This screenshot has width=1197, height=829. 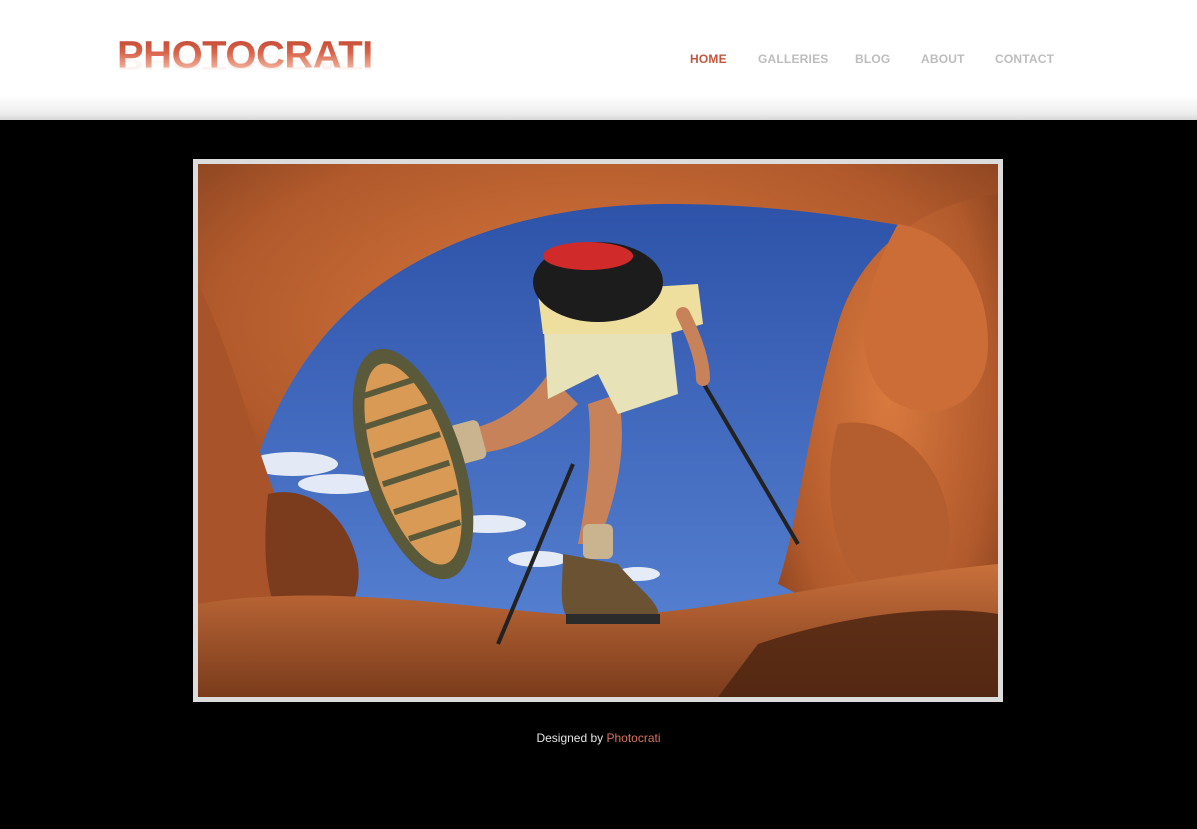 I want to click on site-footer: Designed by Photocrati, so click(x=598, y=738).